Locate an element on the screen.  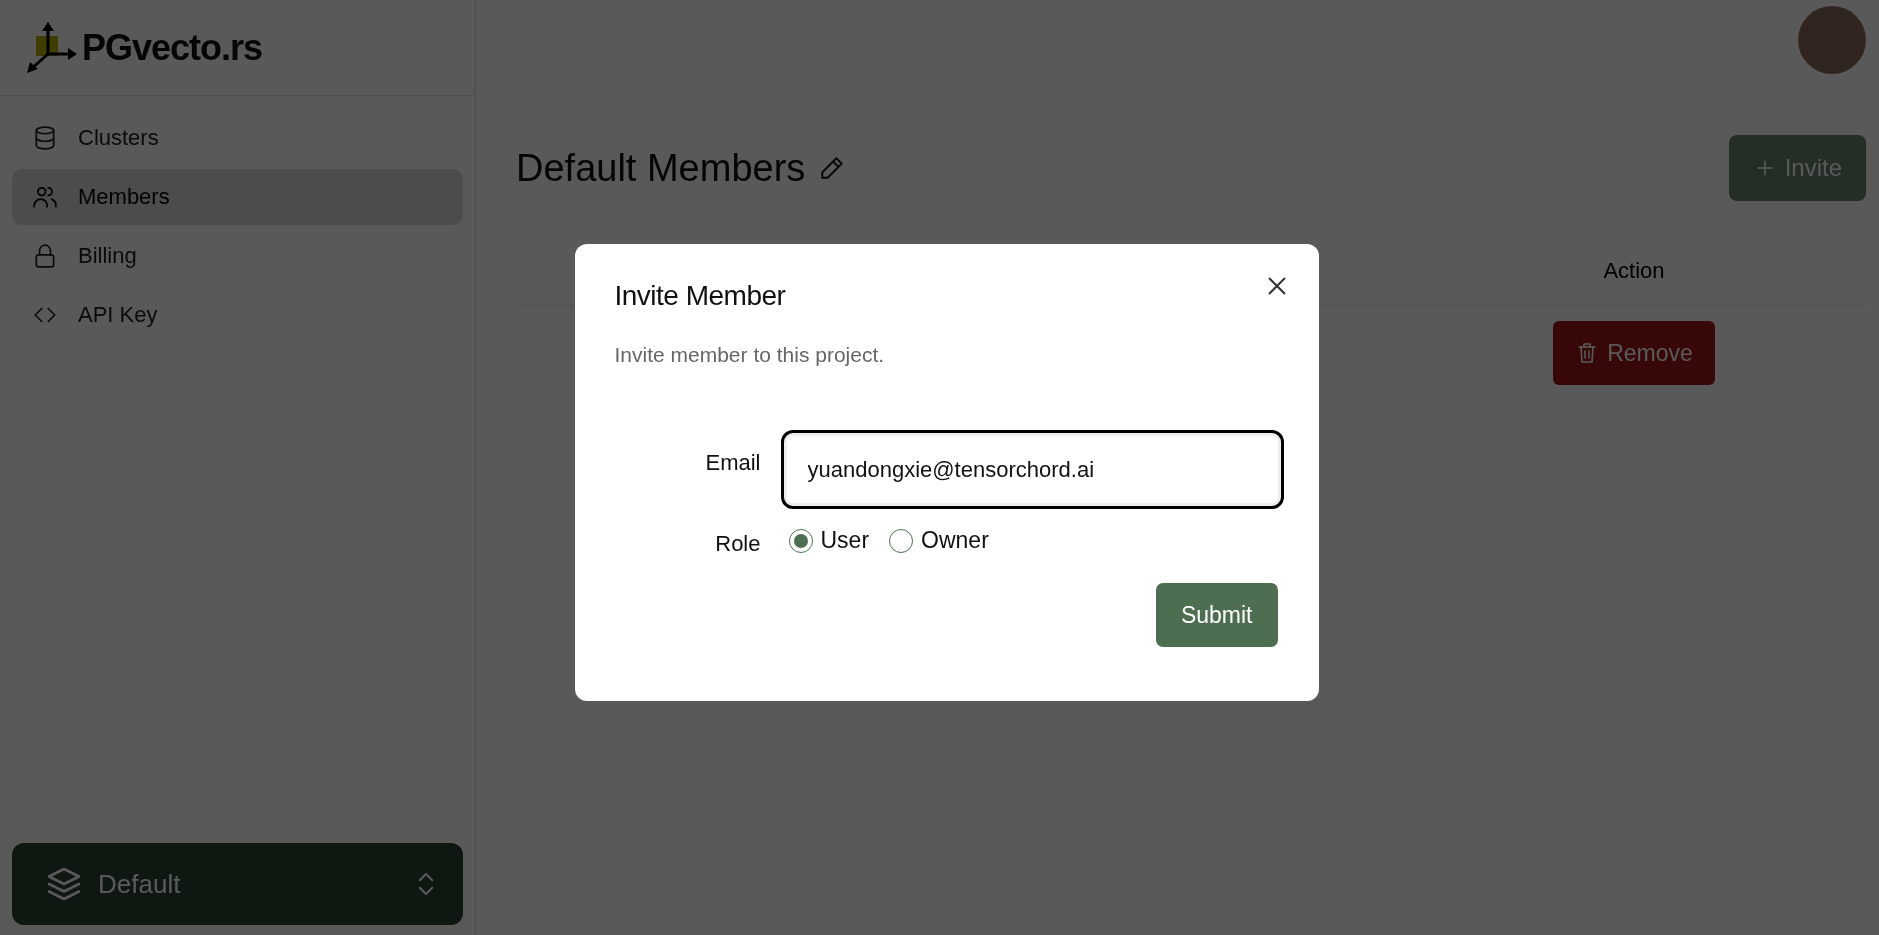
radio-label: User is located at coordinates (845, 540).